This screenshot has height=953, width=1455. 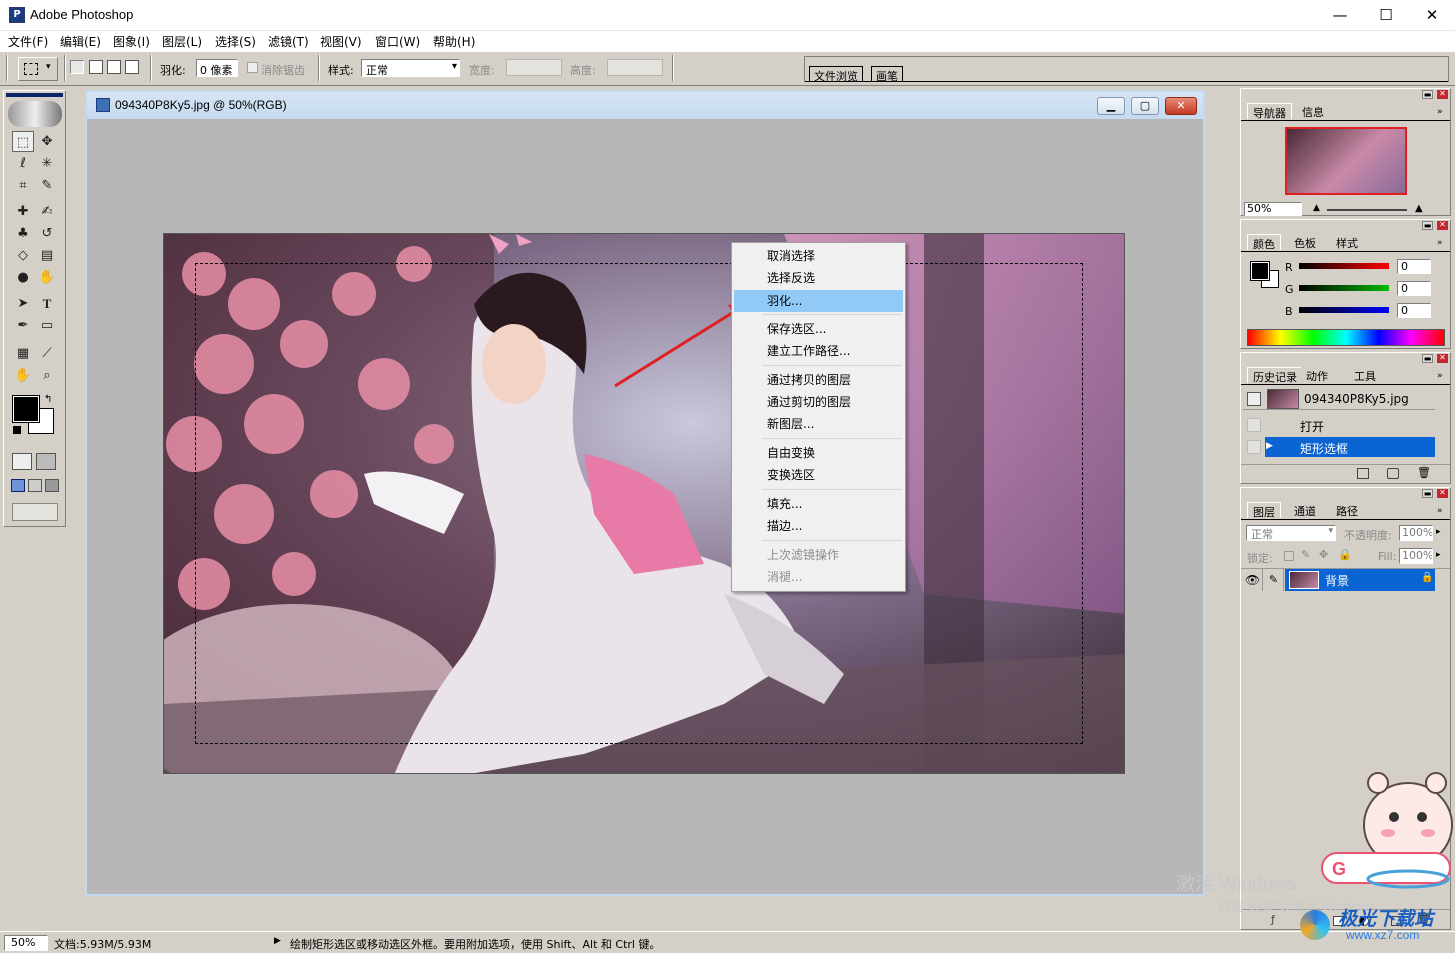 What do you see at coordinates (35, 485) in the screenshot?
I see `screen-mode-menu-icon` at bounding box center [35, 485].